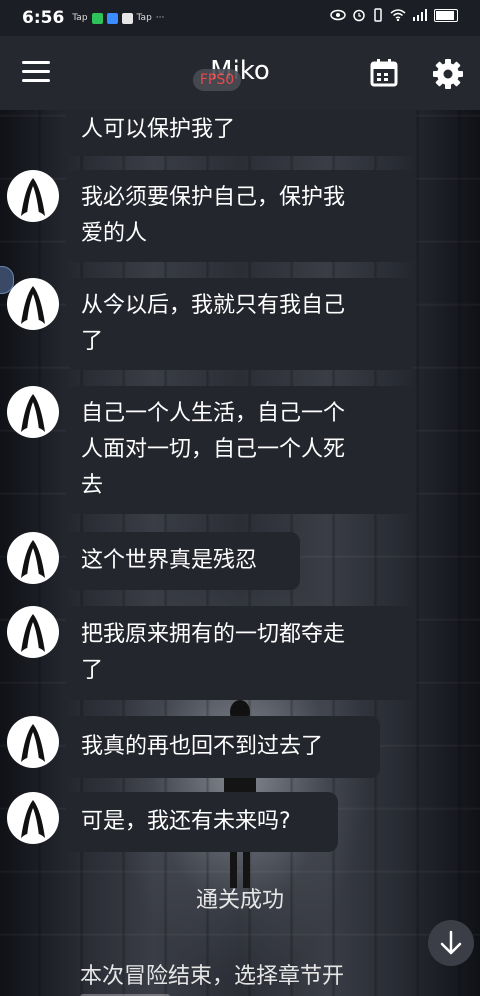 Image resolution: width=480 pixels, height=996 pixels. What do you see at coordinates (384, 73) in the screenshot?
I see `calendar-icon` at bounding box center [384, 73].